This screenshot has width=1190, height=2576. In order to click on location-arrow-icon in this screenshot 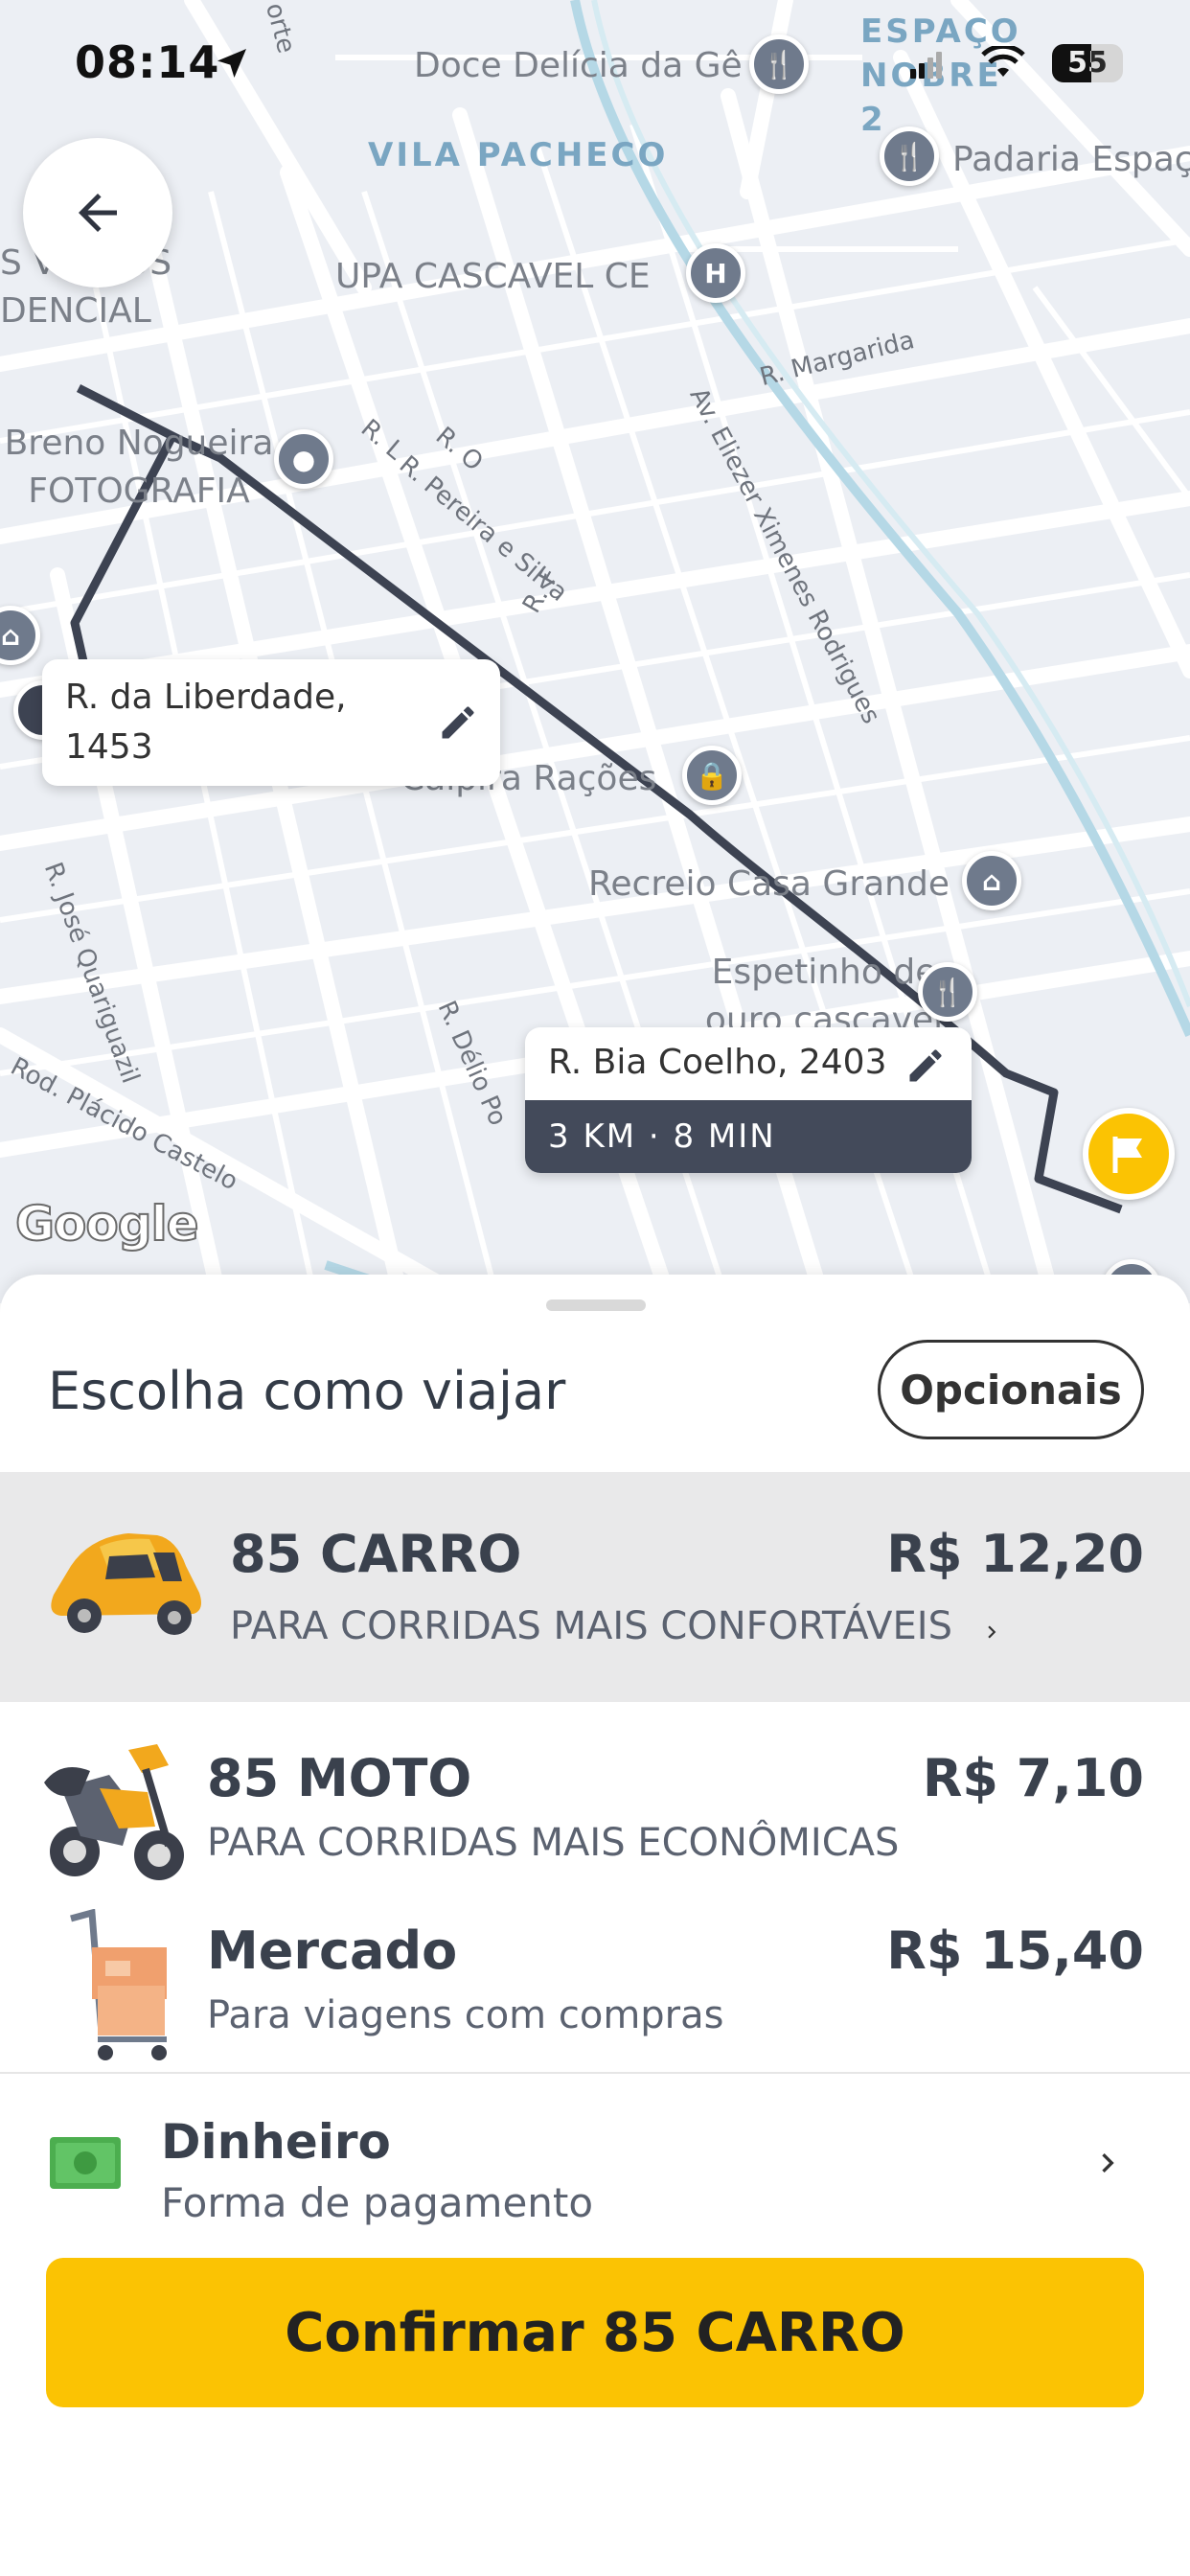, I will do `click(232, 63)`.